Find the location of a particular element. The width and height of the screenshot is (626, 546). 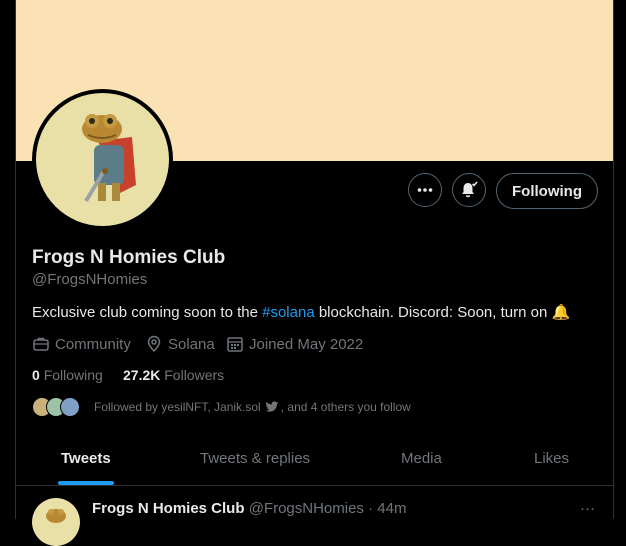

followed-by-text: Followed by yesilNFT, Janik.sol is located at coordinates (177, 407).